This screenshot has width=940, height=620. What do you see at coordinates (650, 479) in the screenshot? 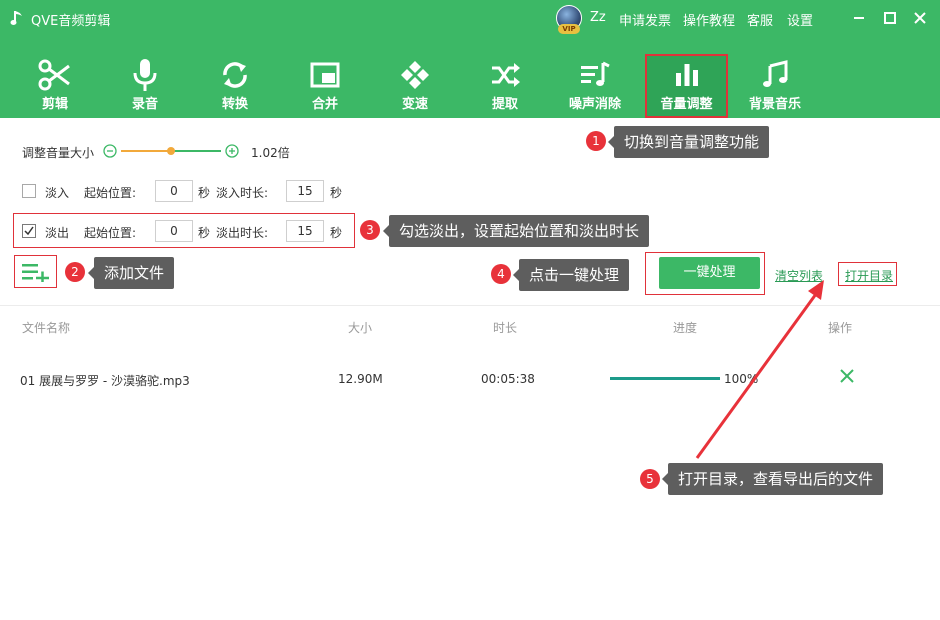
I see `annotation-badge-5: 5` at bounding box center [650, 479].